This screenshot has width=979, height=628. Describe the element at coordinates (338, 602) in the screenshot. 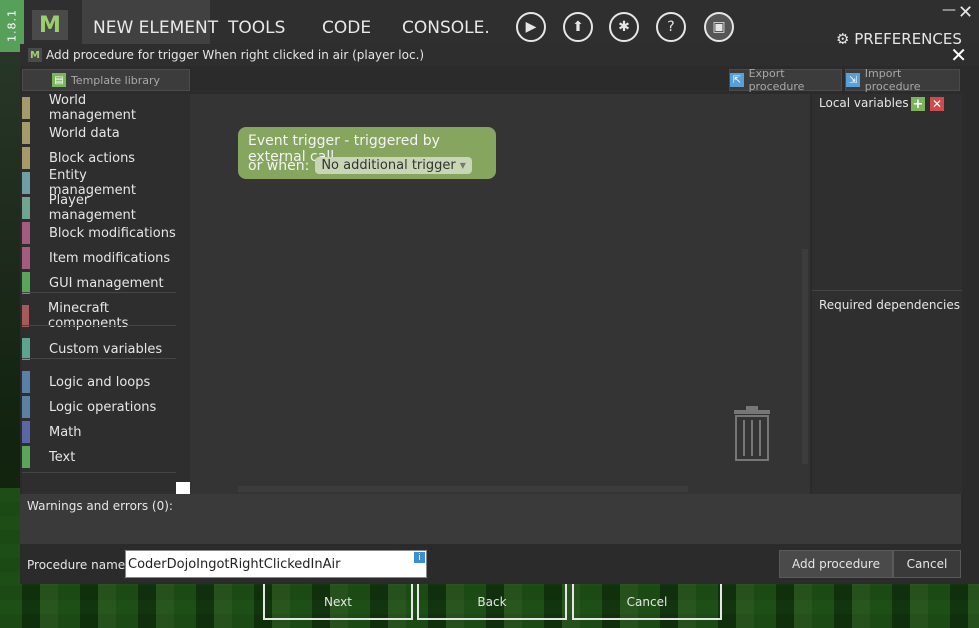

I see `wizard-next-button: Next` at that location.